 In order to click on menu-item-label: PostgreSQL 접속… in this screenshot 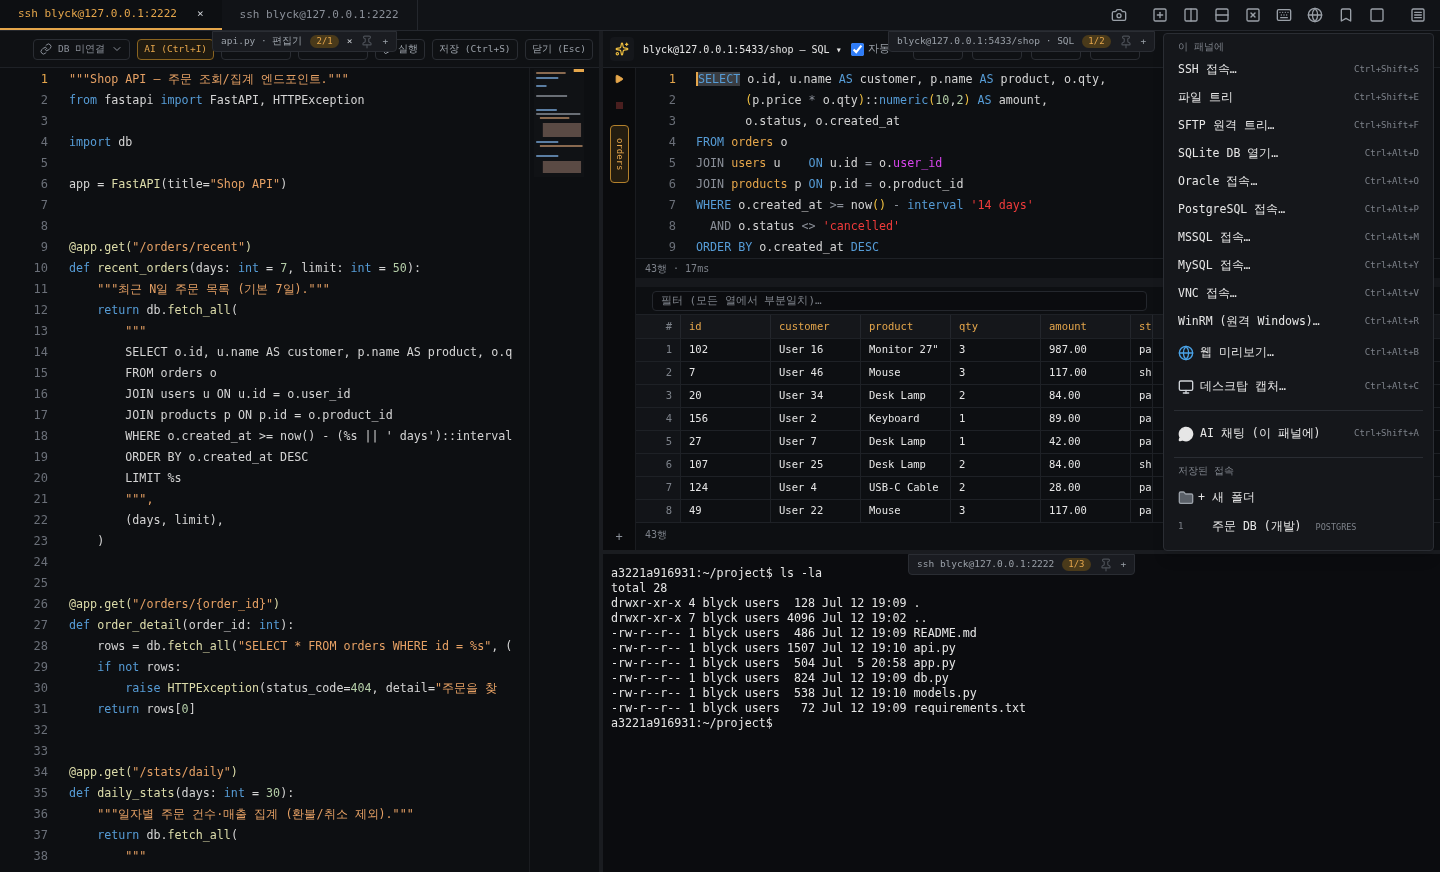, I will do `click(1232, 210)`.